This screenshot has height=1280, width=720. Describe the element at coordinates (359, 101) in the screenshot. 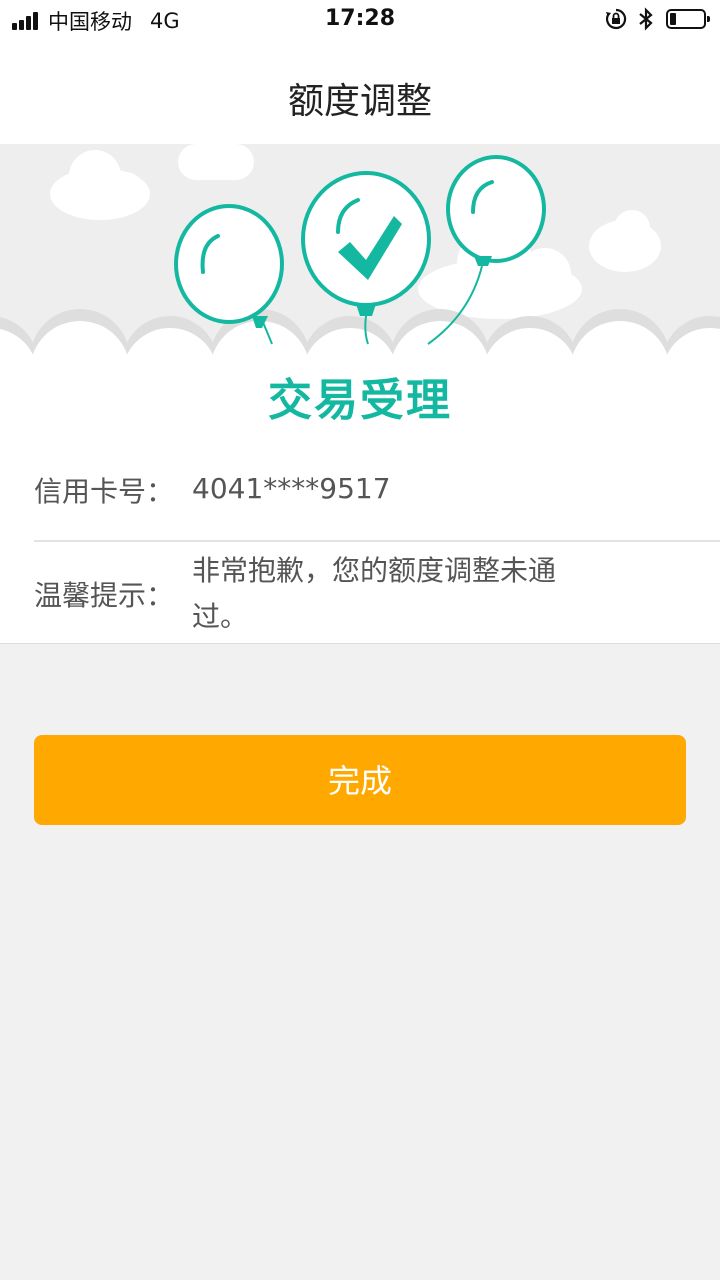

I see `page-title: 额度调整` at that location.